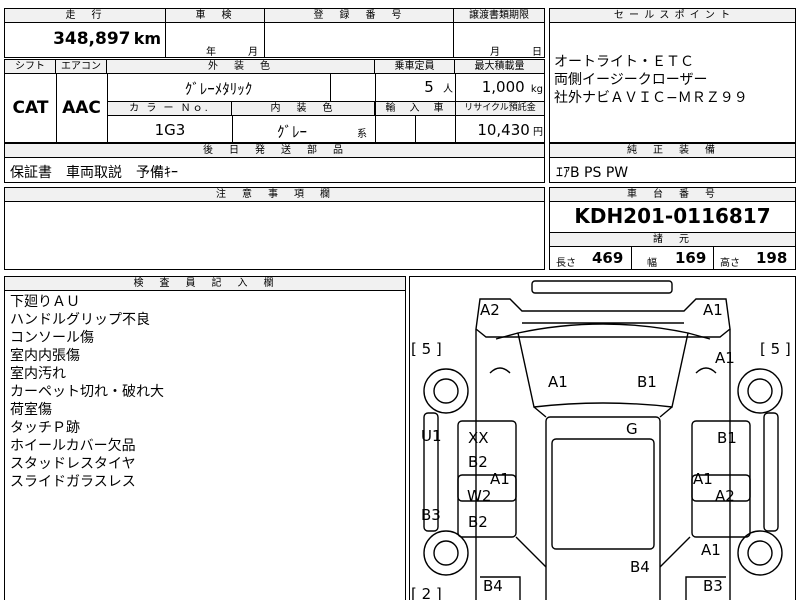  Describe the element at coordinates (170, 130) in the screenshot. I see `color-no-value: 1G3` at that location.